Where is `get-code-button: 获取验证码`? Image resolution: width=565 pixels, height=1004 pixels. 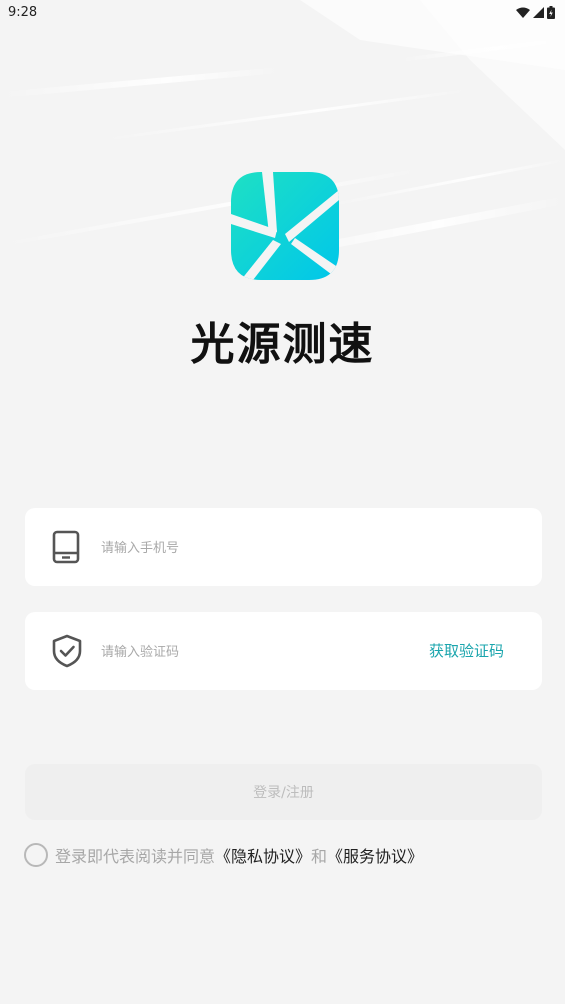 get-code-button: 获取验证码 is located at coordinates (466, 650).